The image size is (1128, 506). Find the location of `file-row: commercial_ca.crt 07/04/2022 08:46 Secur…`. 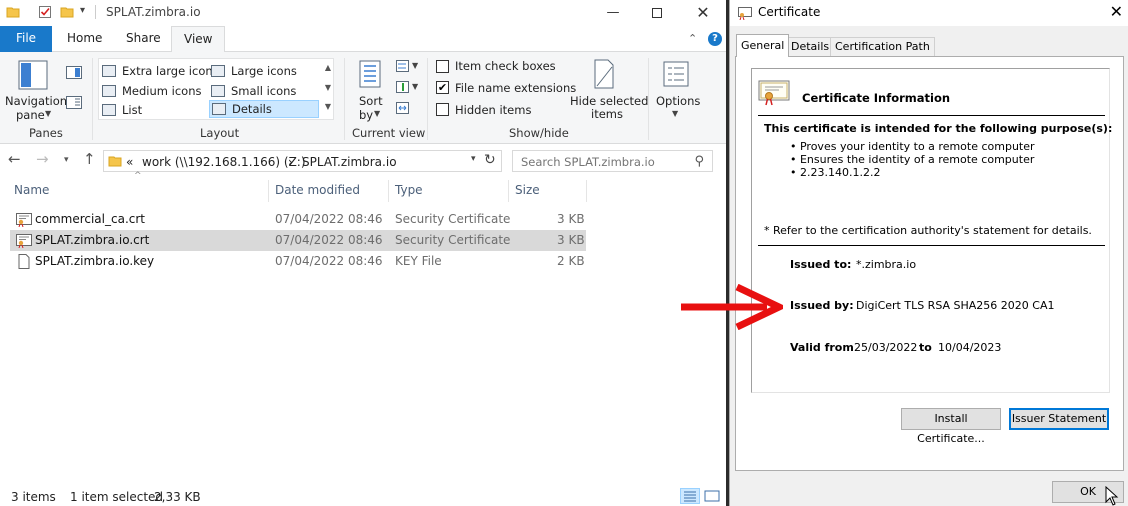

file-row: commercial_ca.crt 07/04/2022 08:46 Secur… is located at coordinates (298, 219).